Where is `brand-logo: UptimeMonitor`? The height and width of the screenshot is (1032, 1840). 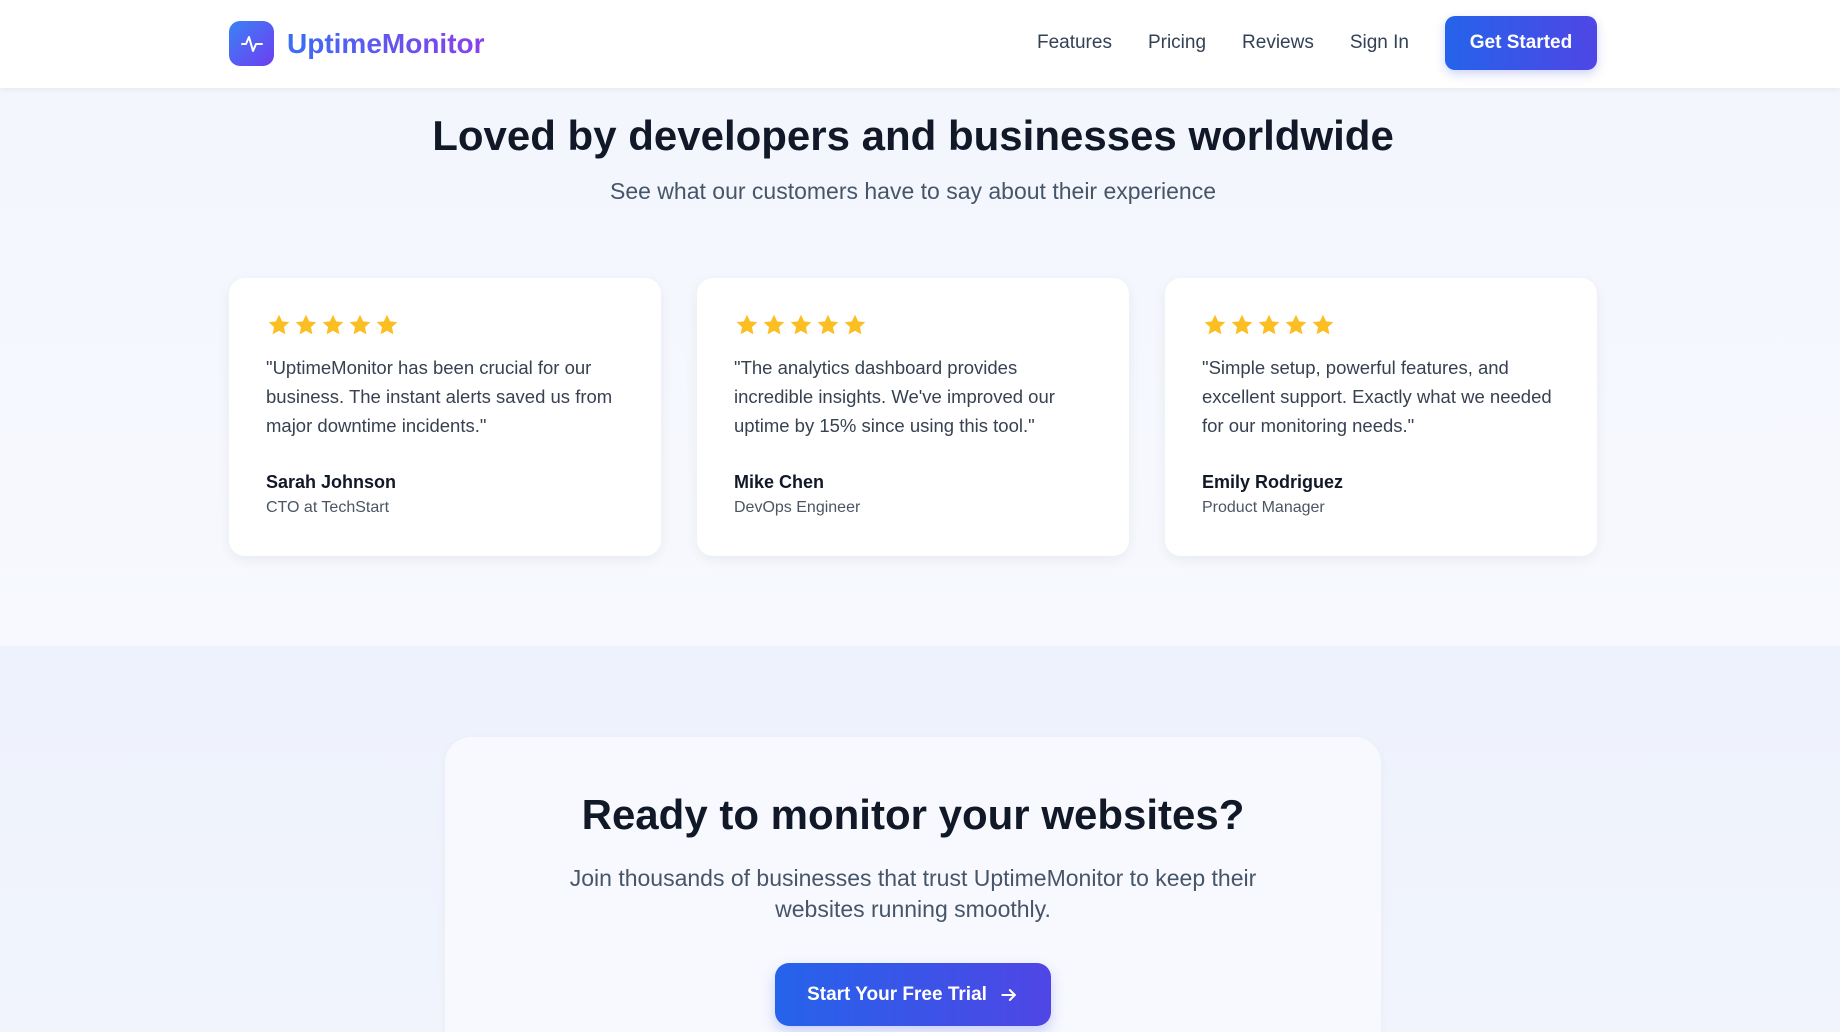
brand-logo: UptimeMonitor is located at coordinates (357, 43).